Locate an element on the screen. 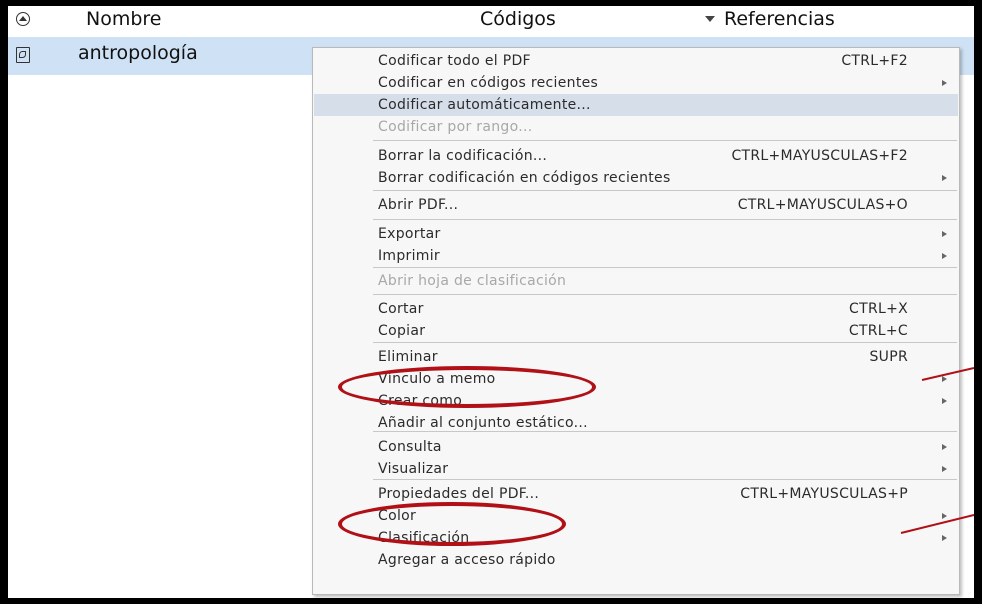  annotation-line-color is located at coordinates (937, 524).